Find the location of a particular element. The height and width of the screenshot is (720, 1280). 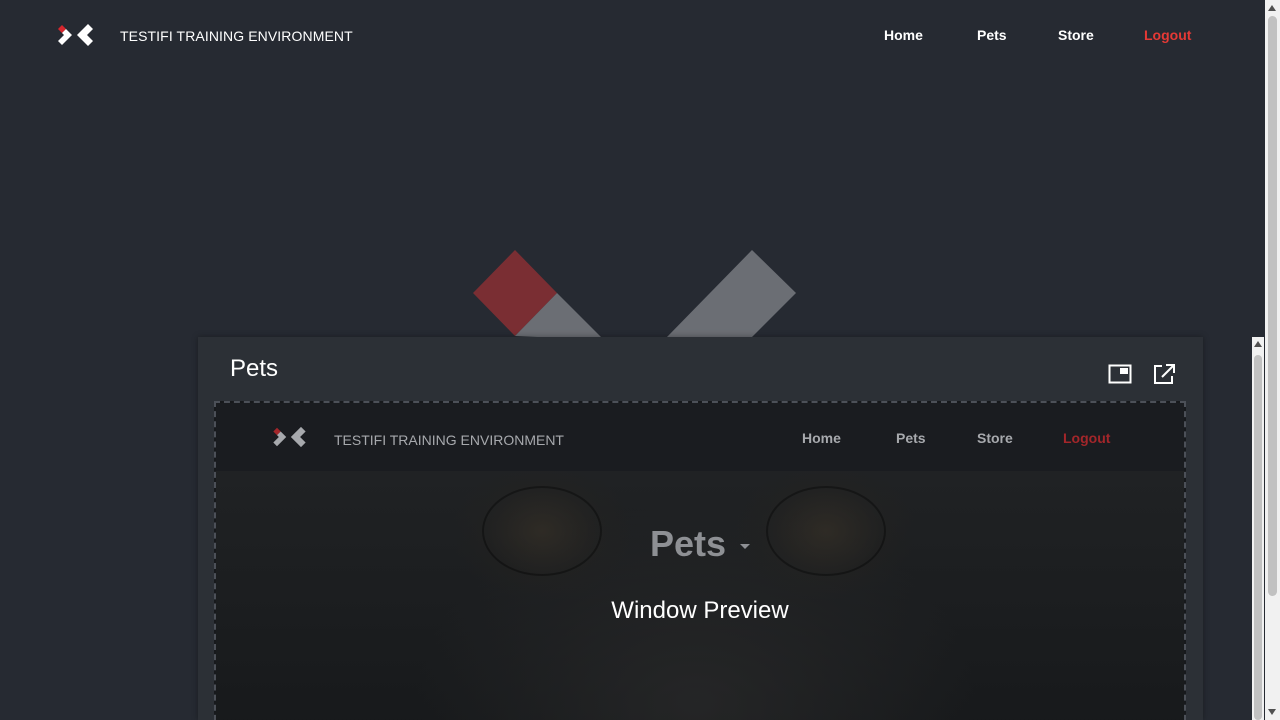

preview-nav-store-link: Store is located at coordinates (995, 438).